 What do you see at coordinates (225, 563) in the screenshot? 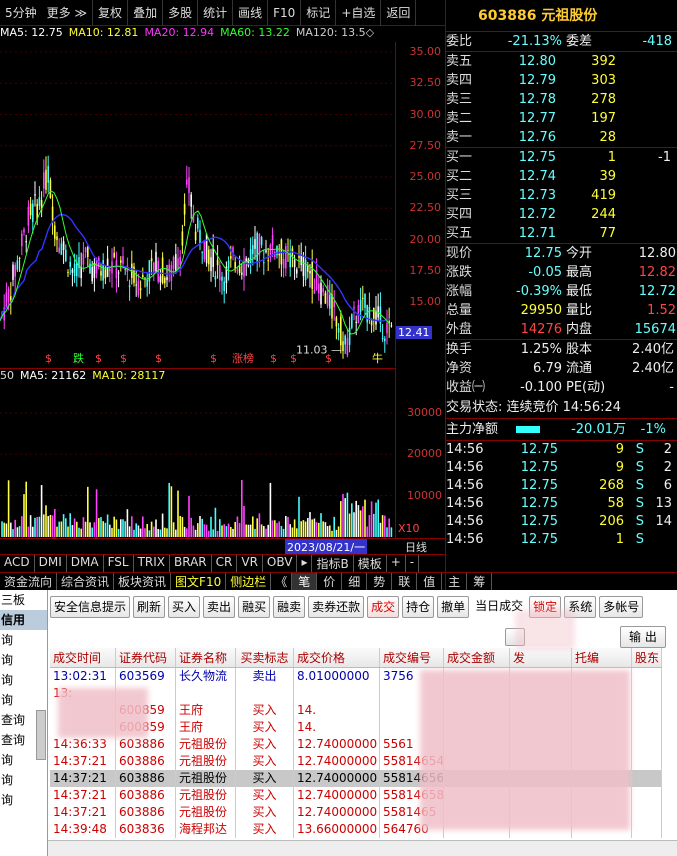
I see `indicator-tab-cr: CR` at bounding box center [225, 563].